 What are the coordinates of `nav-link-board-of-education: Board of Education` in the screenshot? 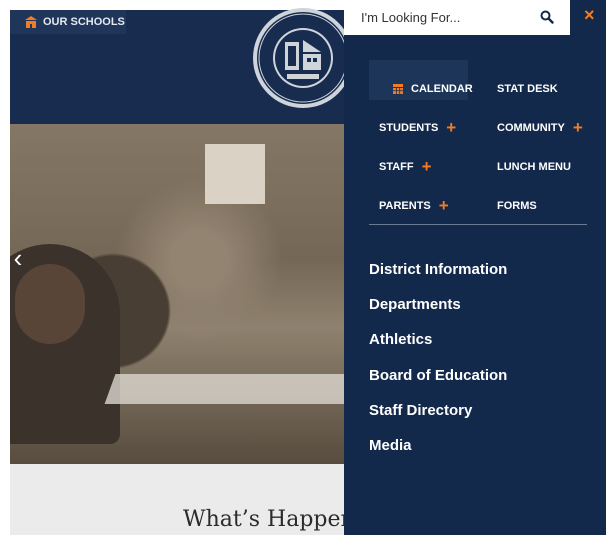 It's located at (438, 375).